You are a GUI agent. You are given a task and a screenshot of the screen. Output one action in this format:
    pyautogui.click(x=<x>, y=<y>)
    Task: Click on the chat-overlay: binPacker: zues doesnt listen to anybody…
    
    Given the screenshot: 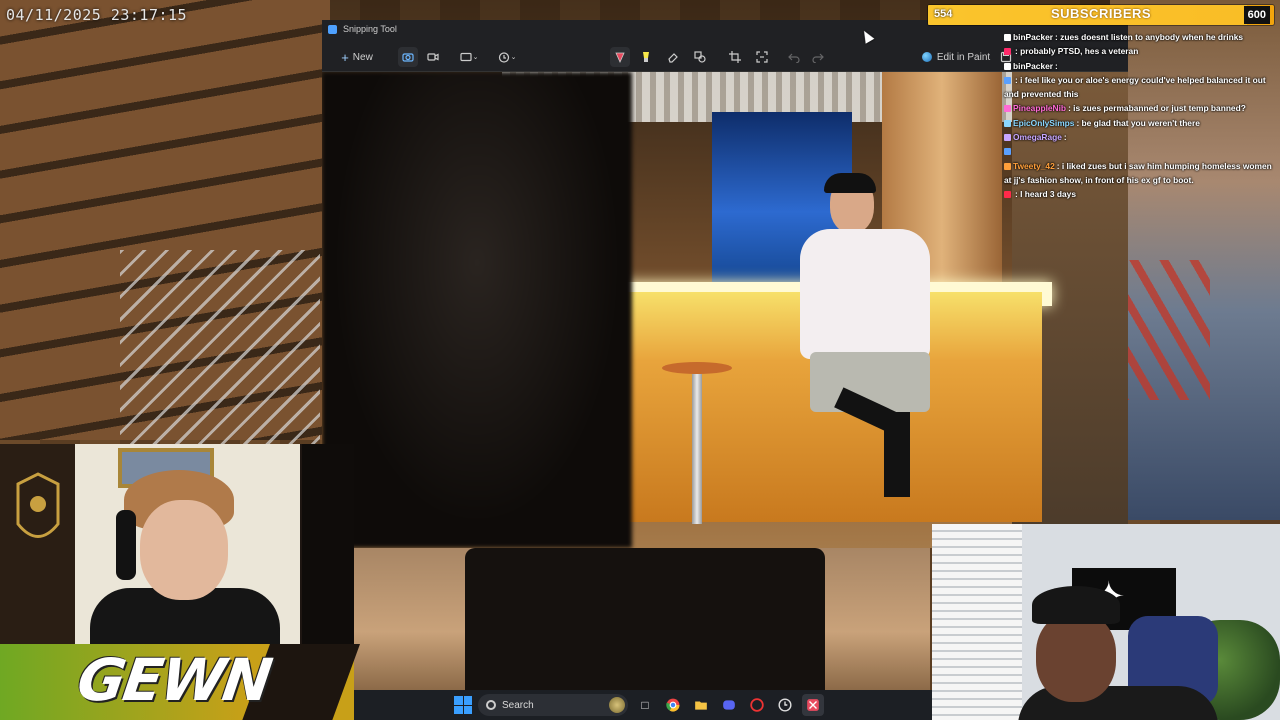 What is the action you would take?
    pyautogui.click(x=1142, y=116)
    